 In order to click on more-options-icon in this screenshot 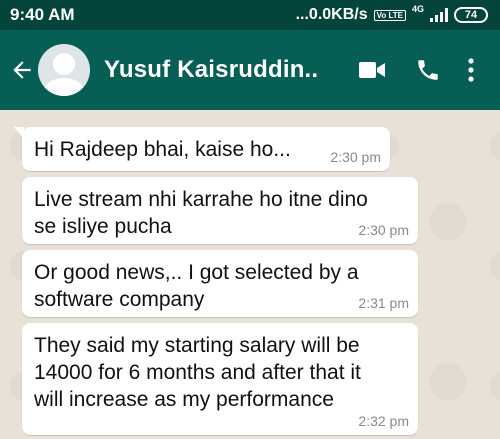, I will do `click(471, 70)`.